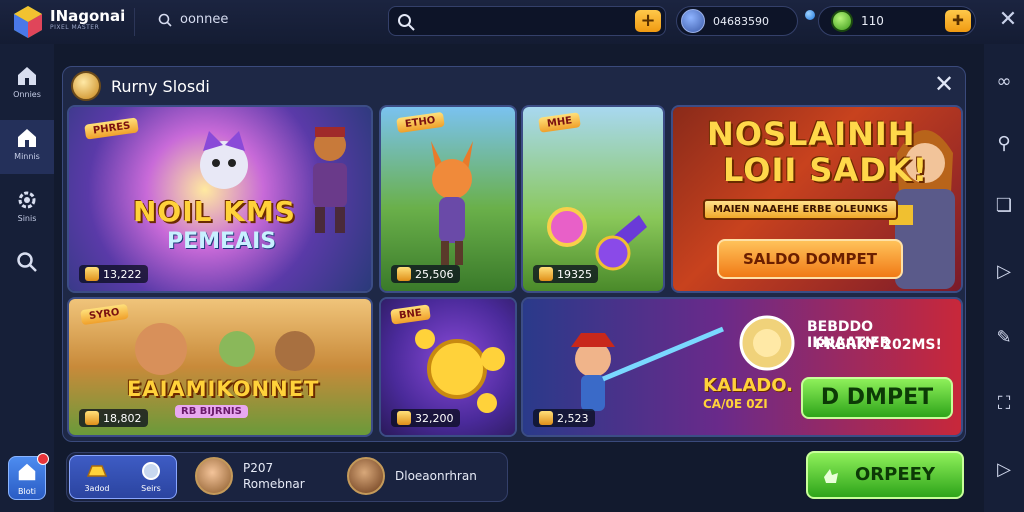  I want to click on right-rail: ∞ ⚲ ❏ ▷ ✎ ⛶ ▷, so click(1004, 278).